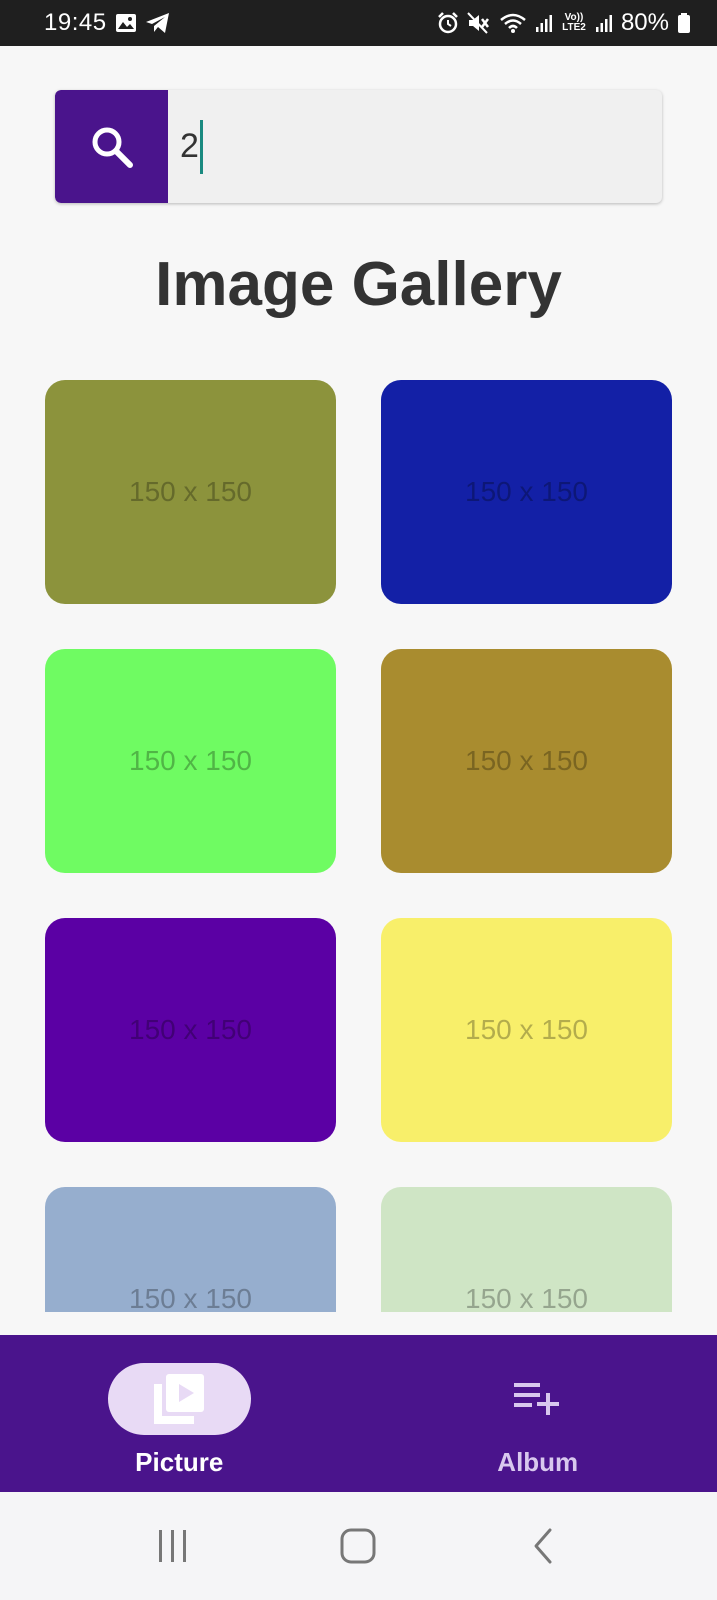  What do you see at coordinates (201, 146) in the screenshot?
I see `text-caret` at bounding box center [201, 146].